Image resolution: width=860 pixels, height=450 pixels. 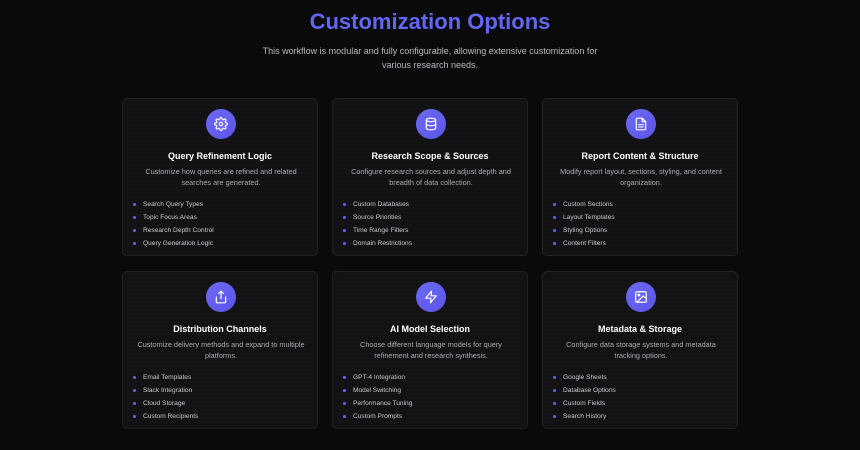 I want to click on list-item: Database Options, so click(x=584, y=390).